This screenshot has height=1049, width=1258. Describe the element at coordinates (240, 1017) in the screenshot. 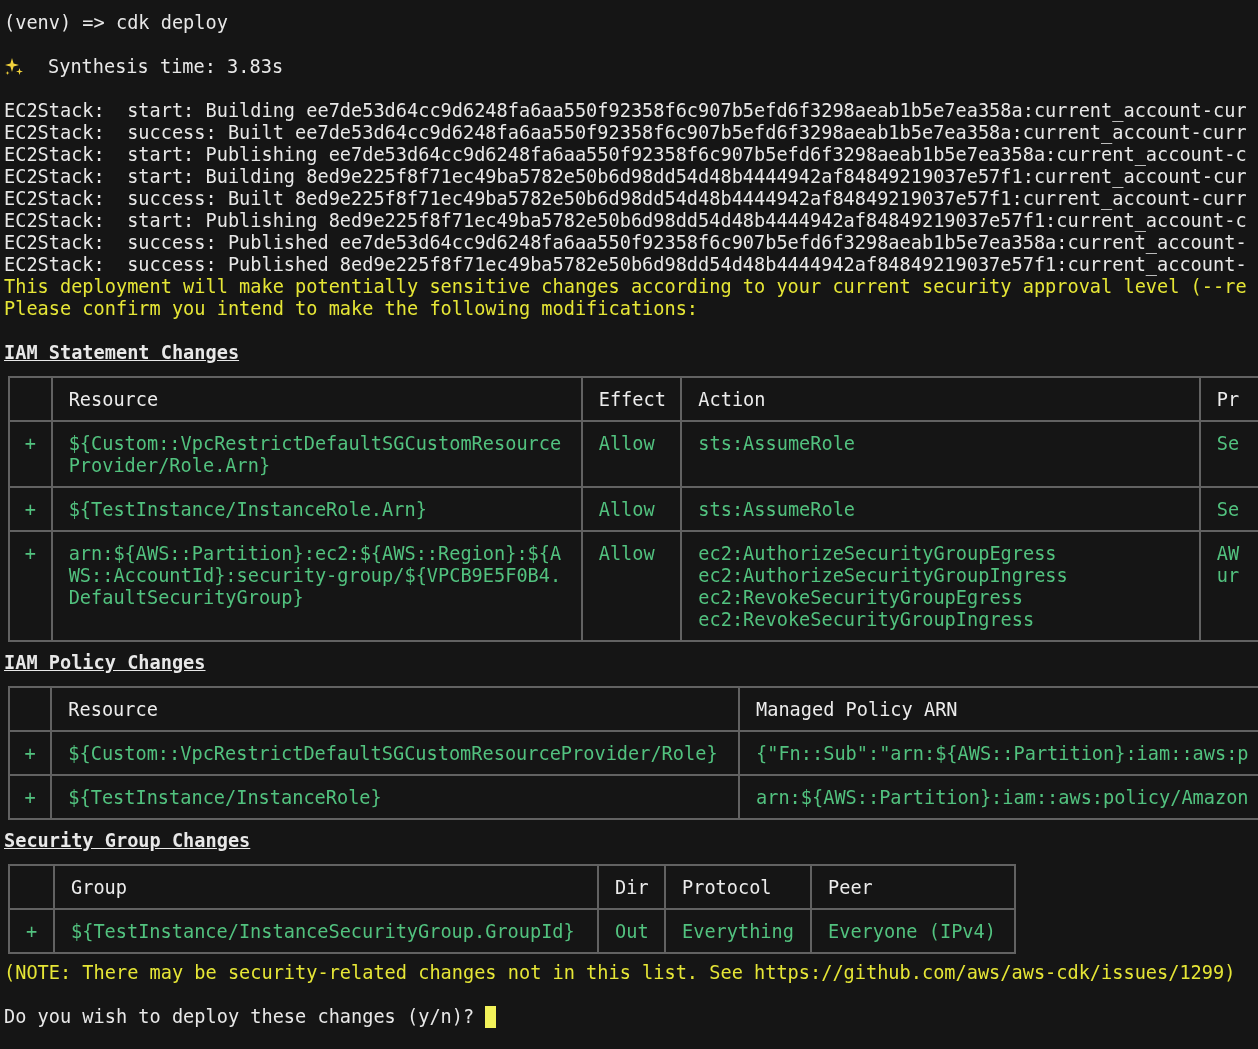

I see `confirm-prompt: Do you wish to deploy these changes (y/n)?` at that location.